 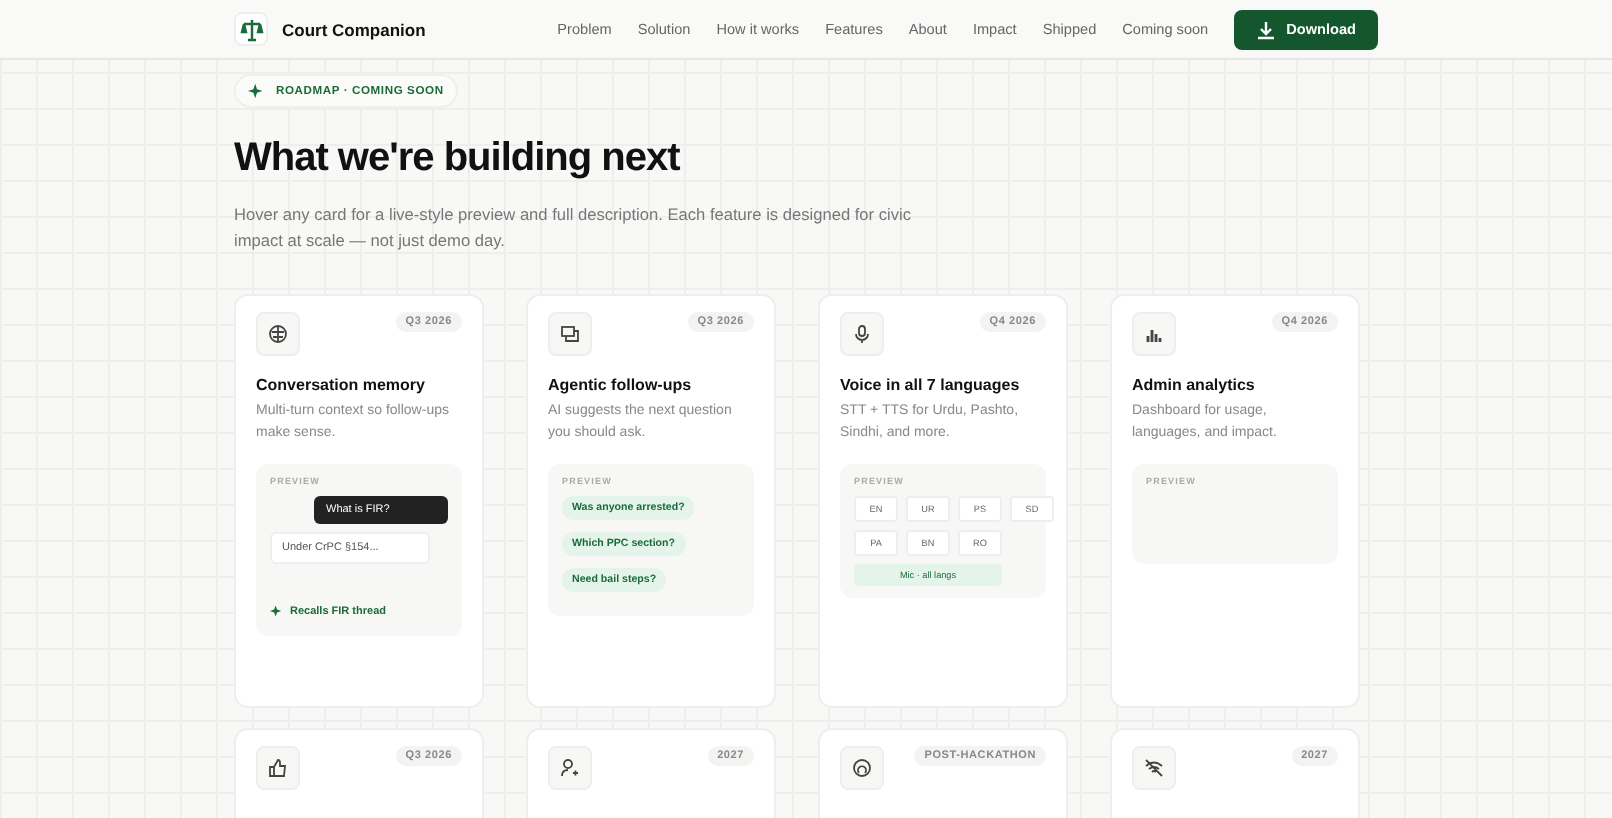 What do you see at coordinates (1194, 385) in the screenshot?
I see `card-title: Admin analytics` at bounding box center [1194, 385].